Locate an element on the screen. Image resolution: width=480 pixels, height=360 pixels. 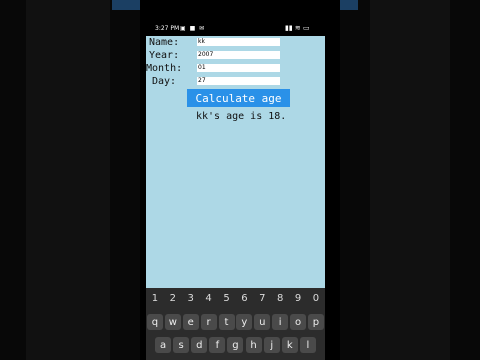
key-e: e is located at coordinates (190, 322).